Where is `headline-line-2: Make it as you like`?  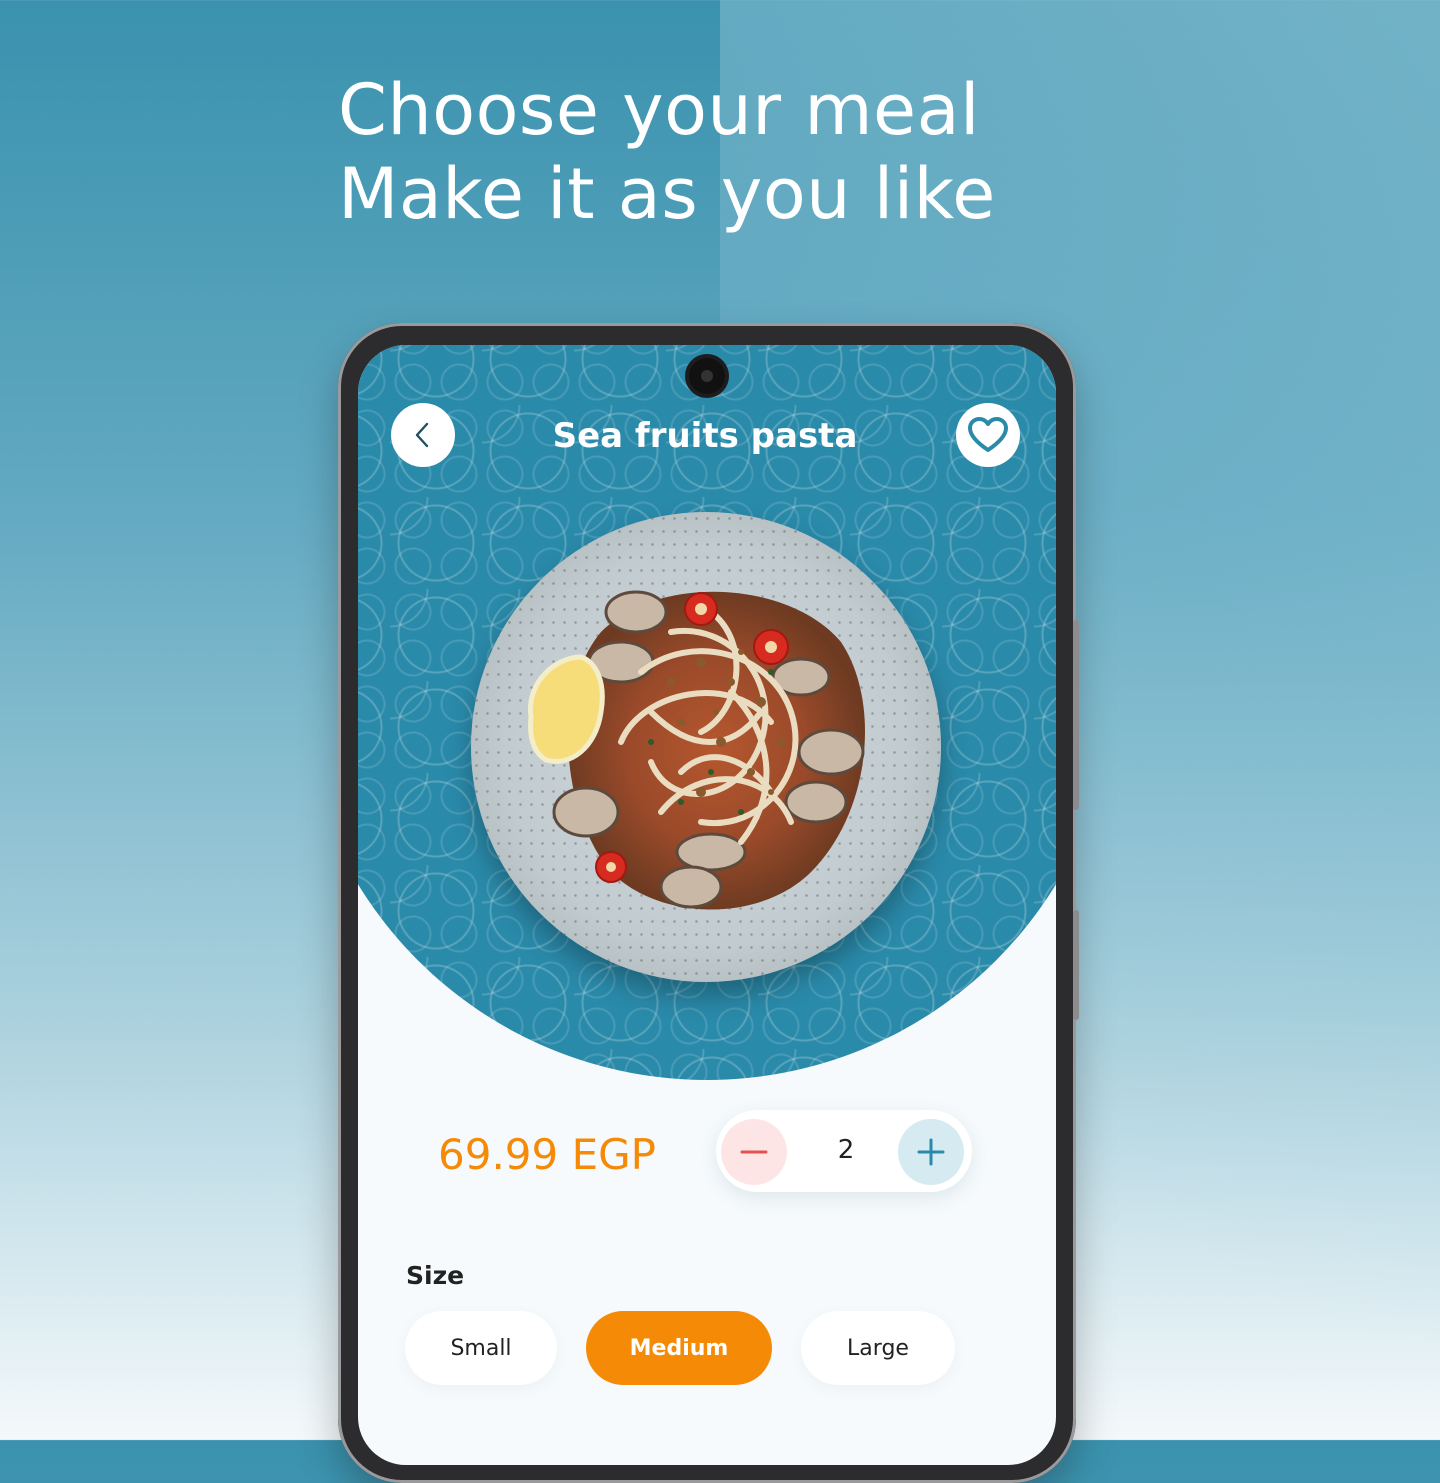 headline-line-2: Make it as you like is located at coordinates (667, 194).